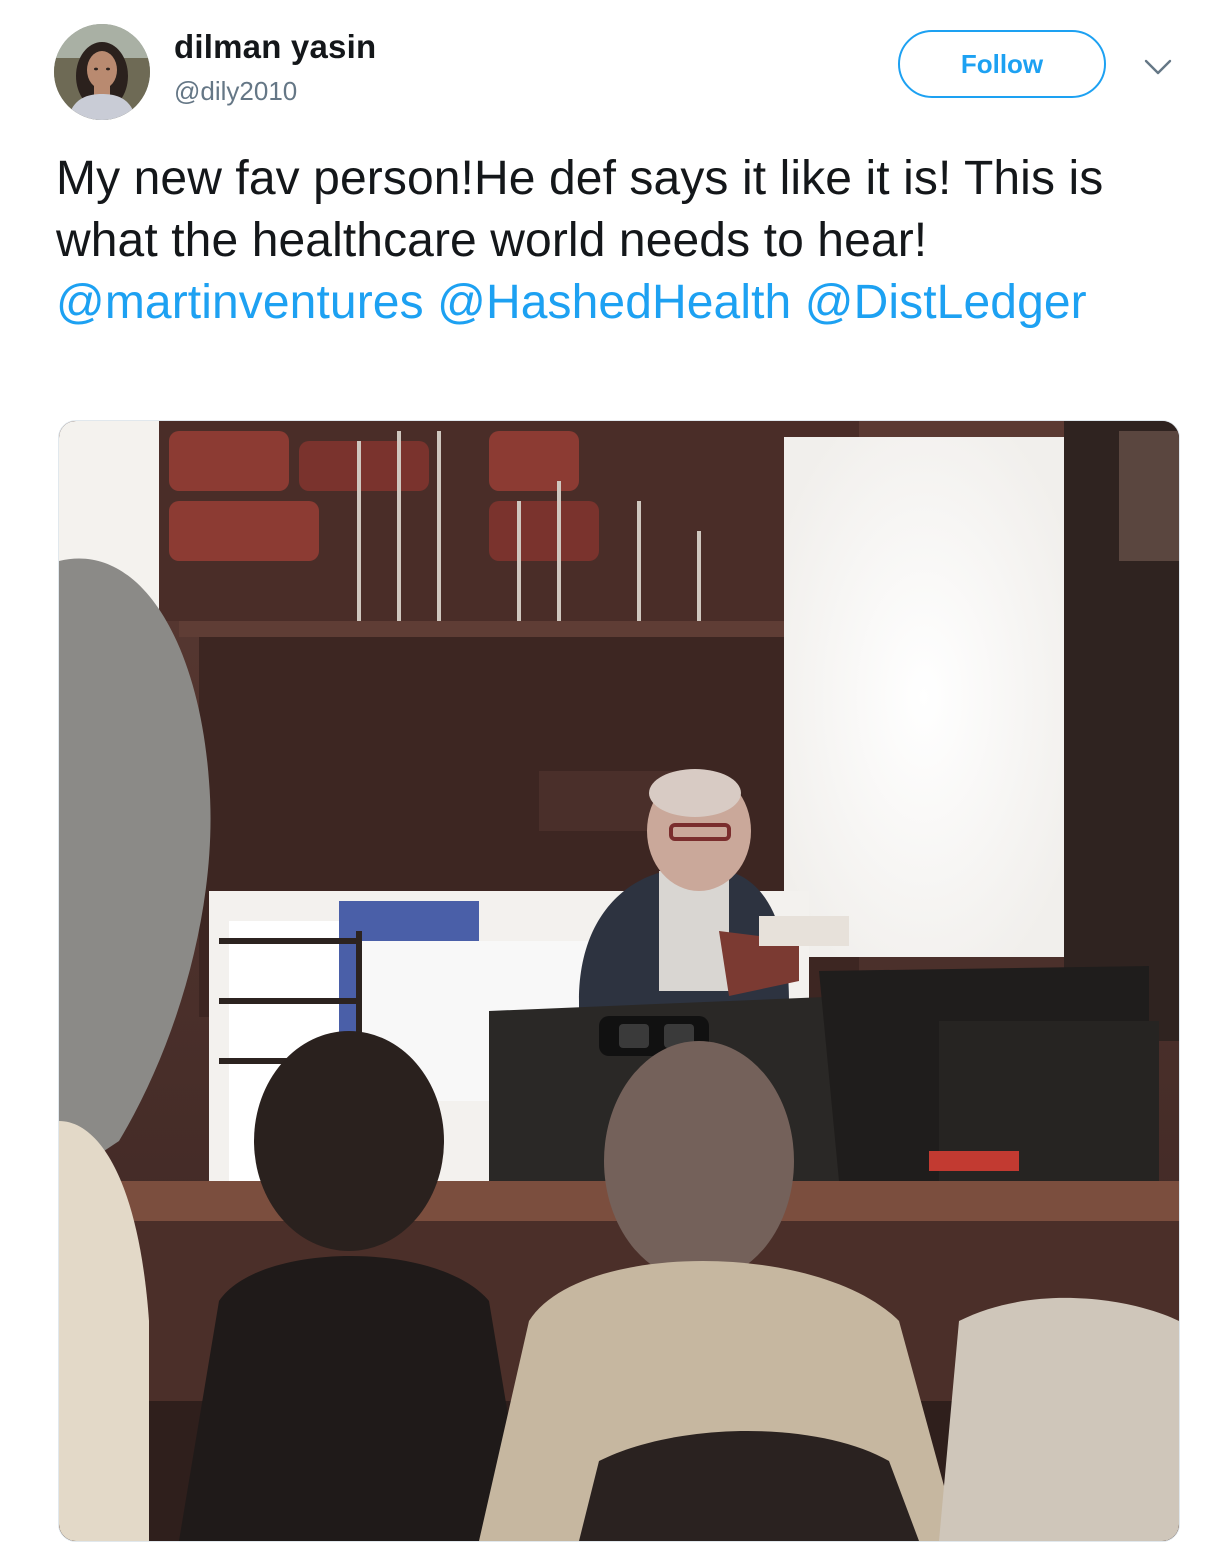 The height and width of the screenshot is (1556, 1220). Describe the element at coordinates (946, 302) in the screenshot. I see `mention-link: @DistLedger` at that location.